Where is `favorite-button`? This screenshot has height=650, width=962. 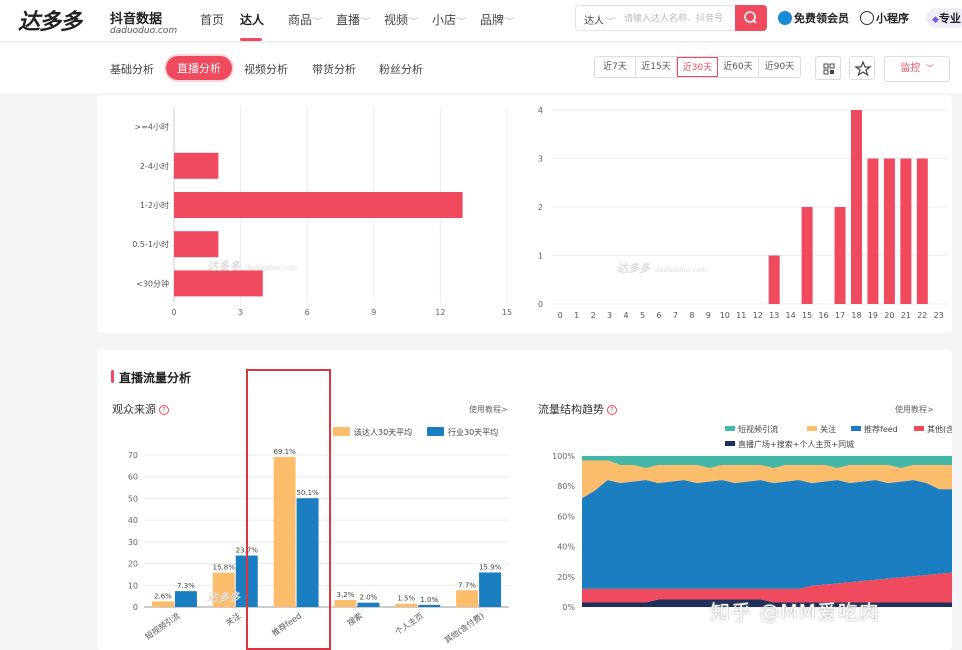 favorite-button is located at coordinates (862, 68).